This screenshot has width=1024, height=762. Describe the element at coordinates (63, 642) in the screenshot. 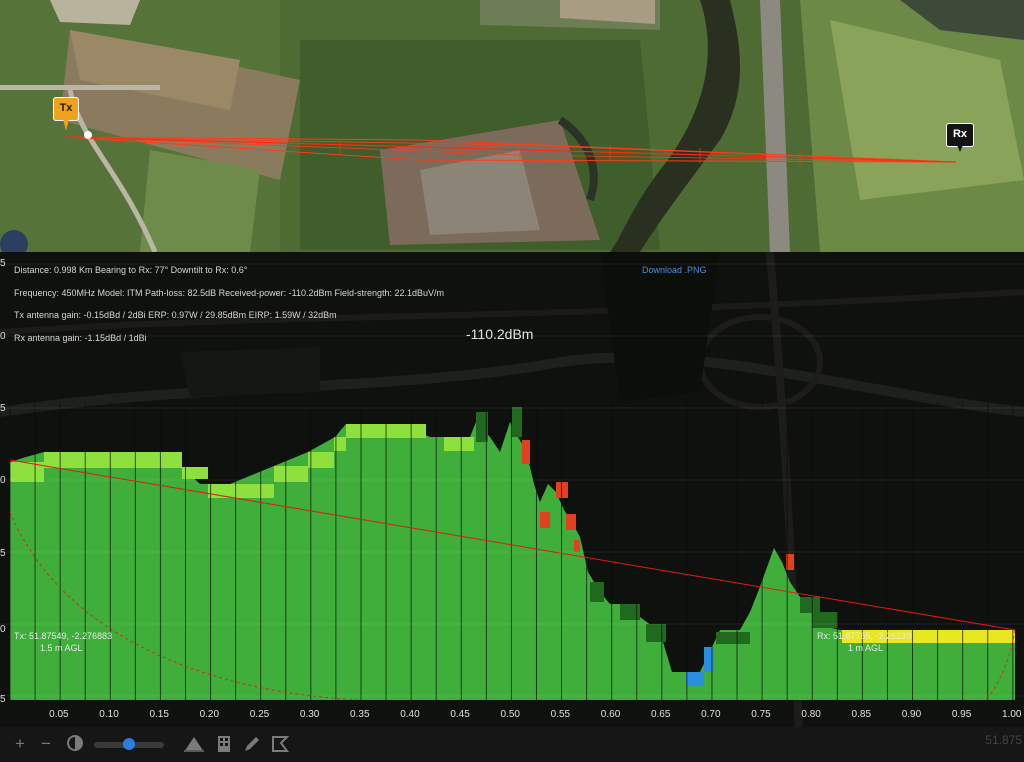

I see `tx-endpoint-label: Tx: 51.87549, -2.276883 1.5 m AGL` at that location.